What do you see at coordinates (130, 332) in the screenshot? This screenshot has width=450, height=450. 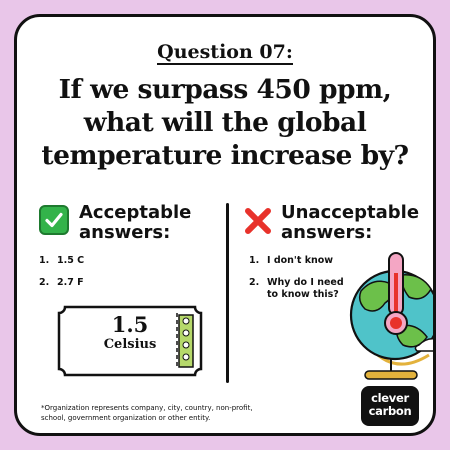 I see `ticket-label: 1.5 Celsius` at bounding box center [130, 332].